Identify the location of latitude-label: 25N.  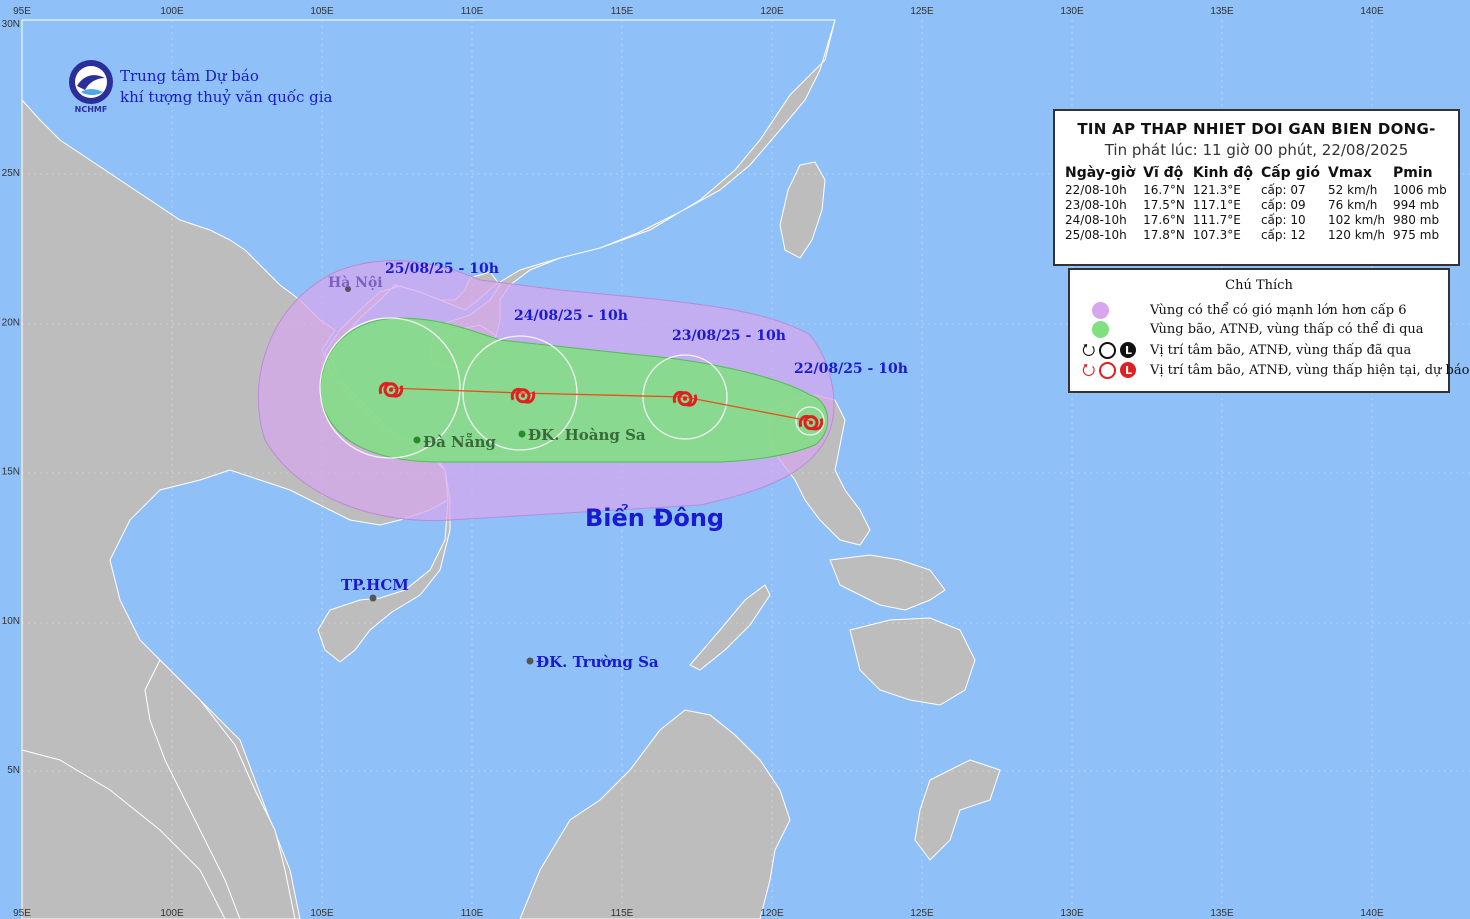
(11, 173).